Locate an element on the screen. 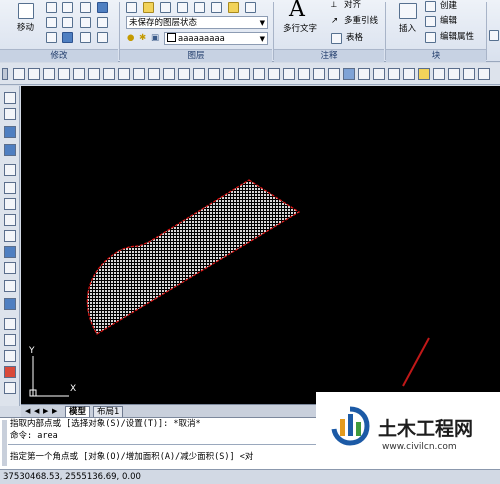 This screenshot has width=500, height=484. multileader-label: 多重引线 is located at coordinates (361, 21).